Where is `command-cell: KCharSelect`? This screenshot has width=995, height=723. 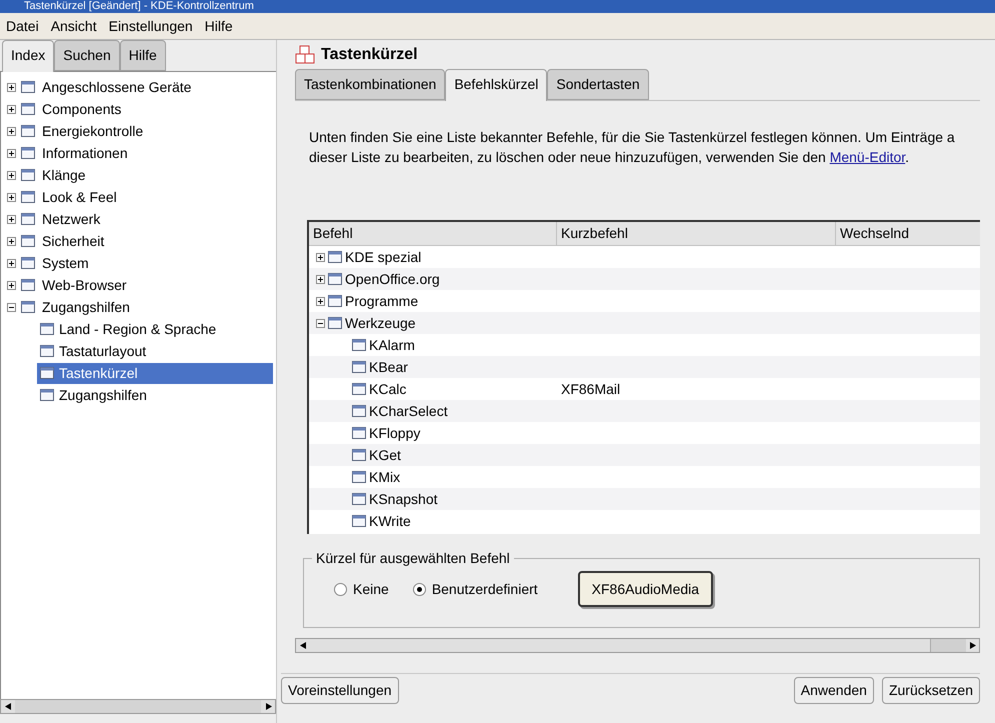
command-cell: KCharSelect is located at coordinates (408, 411).